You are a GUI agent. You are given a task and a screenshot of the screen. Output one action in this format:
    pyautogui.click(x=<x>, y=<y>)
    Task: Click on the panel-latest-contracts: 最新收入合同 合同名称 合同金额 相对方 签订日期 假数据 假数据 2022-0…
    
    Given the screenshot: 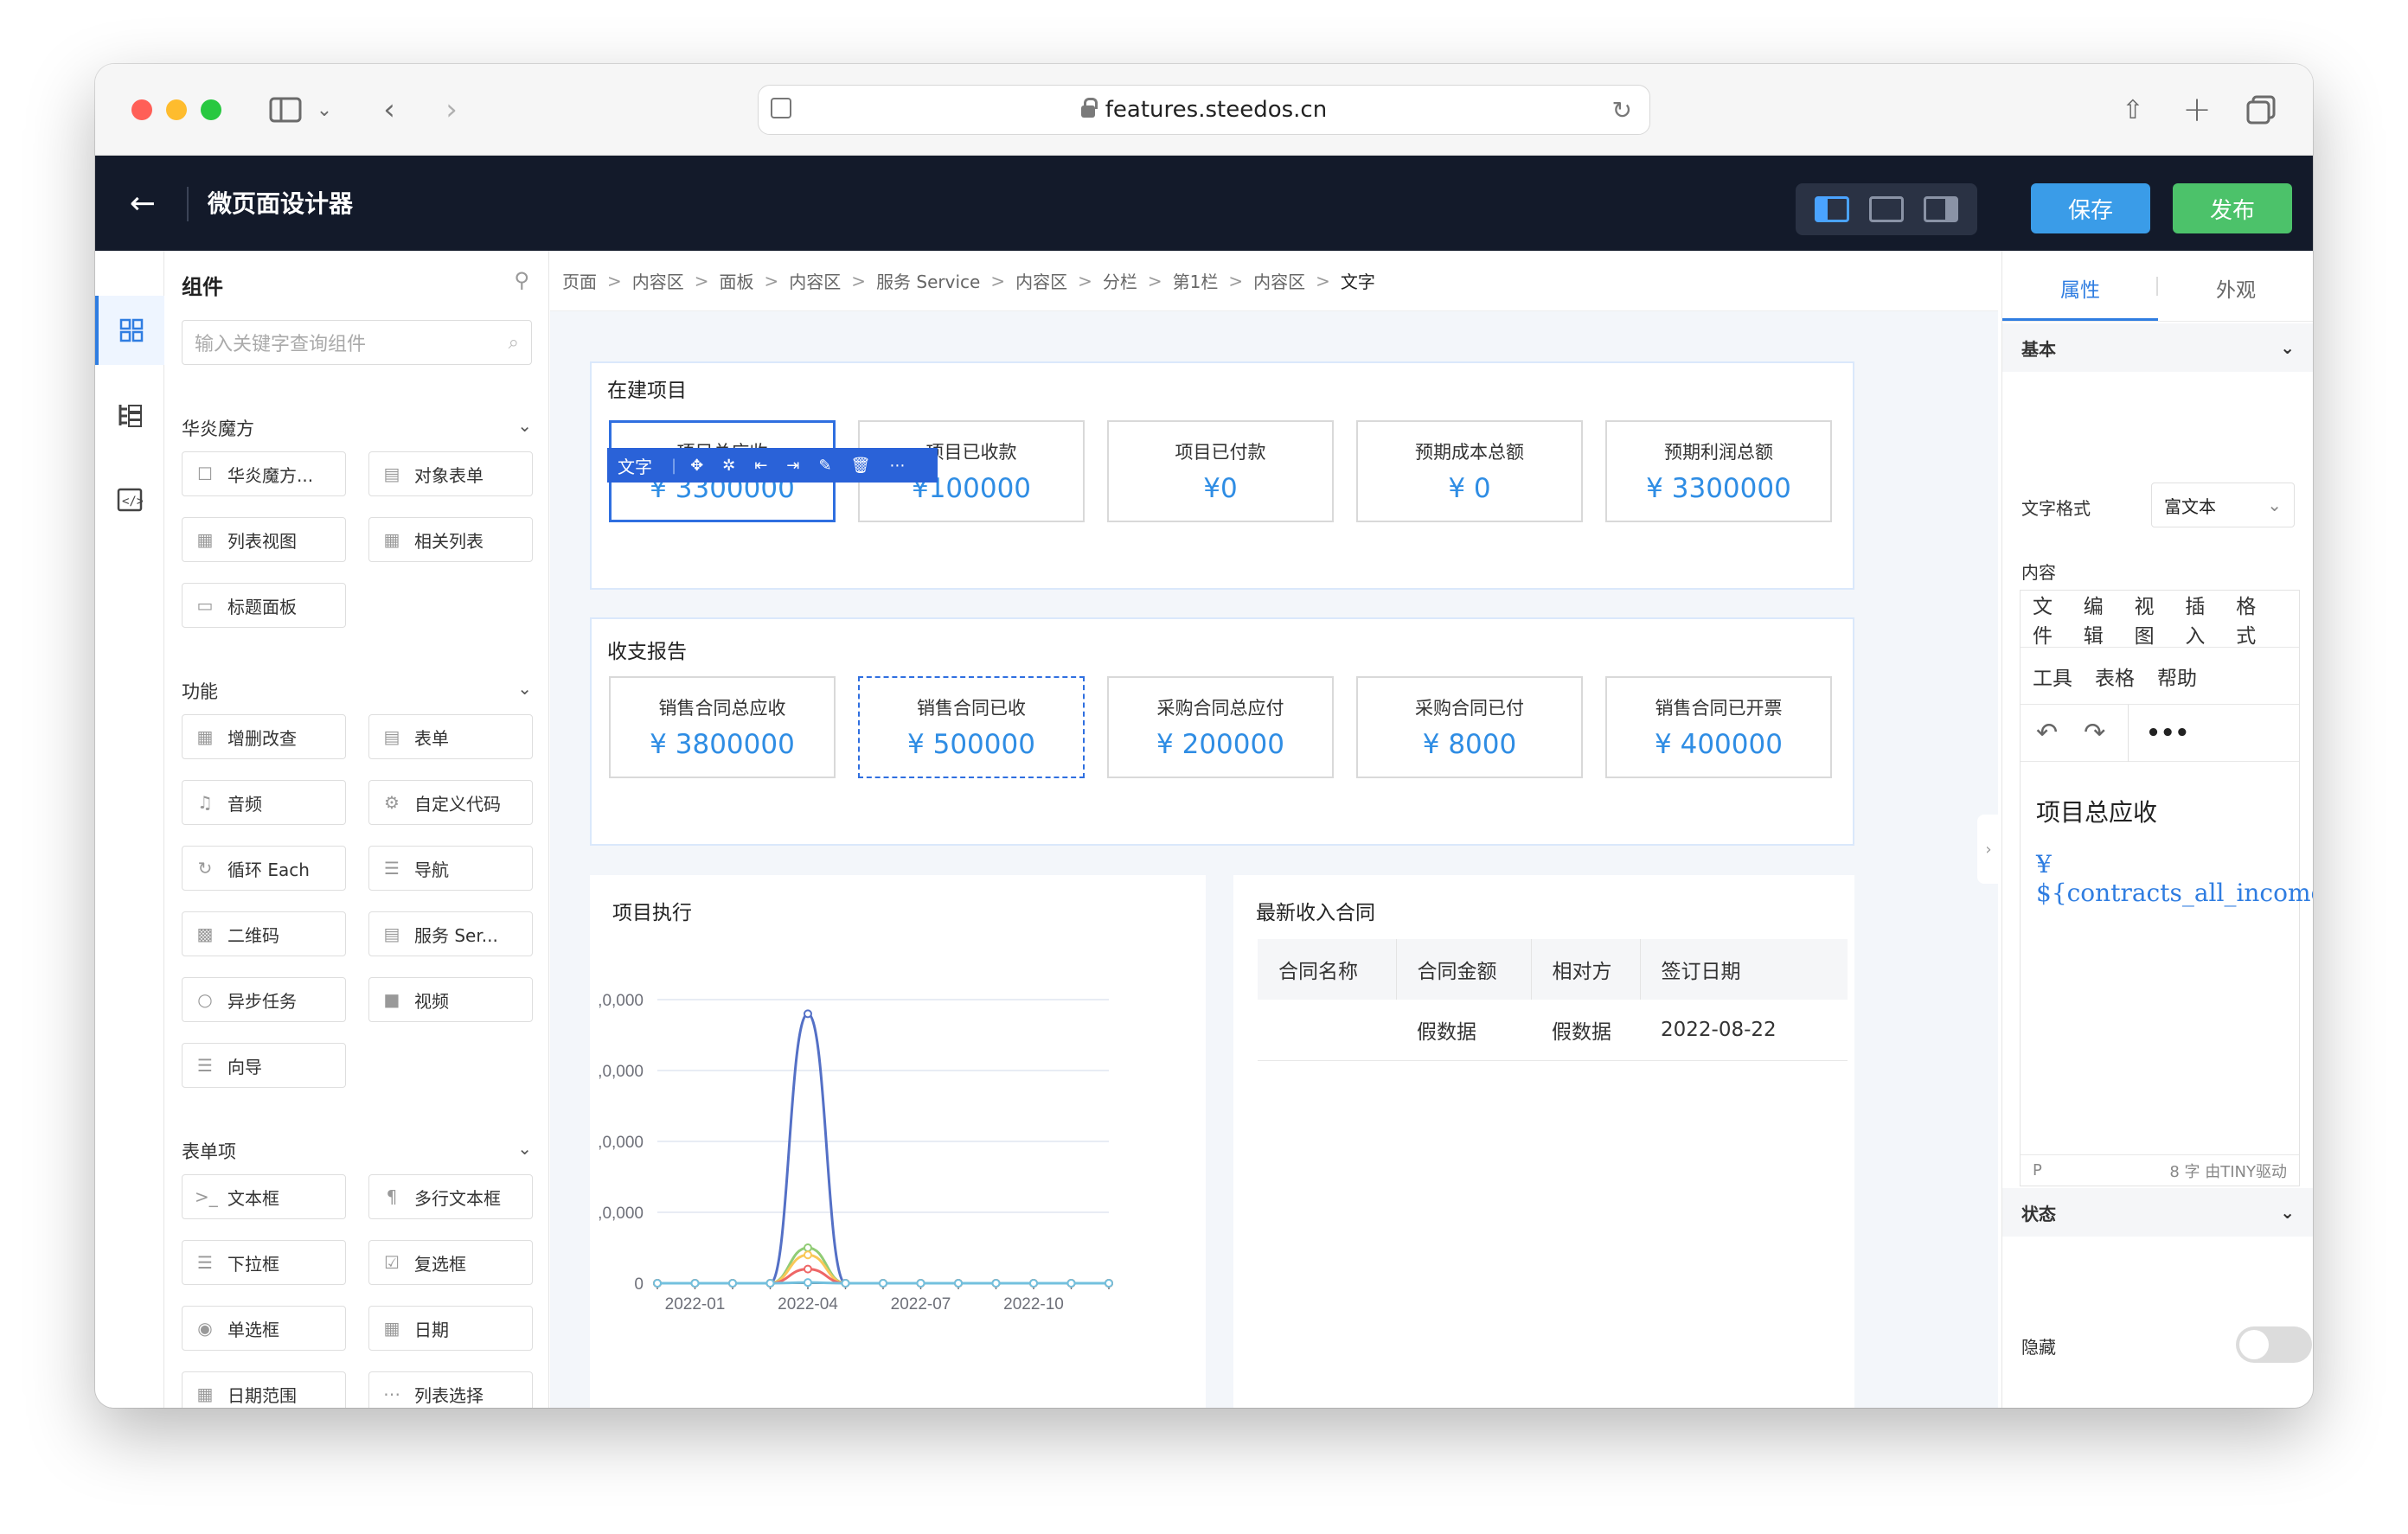 What is the action you would take?
    pyautogui.click(x=1543, y=1141)
    